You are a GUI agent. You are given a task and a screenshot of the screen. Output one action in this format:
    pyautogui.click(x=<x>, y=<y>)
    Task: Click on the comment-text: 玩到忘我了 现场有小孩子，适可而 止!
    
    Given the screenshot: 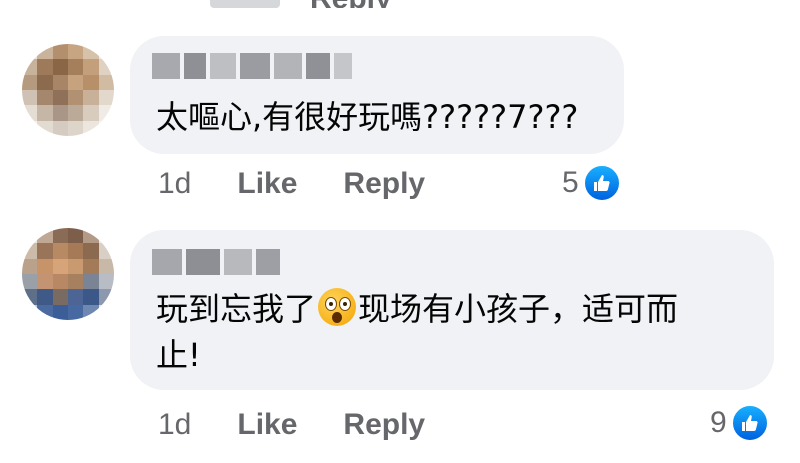 What is the action you would take?
    pyautogui.click(x=456, y=332)
    